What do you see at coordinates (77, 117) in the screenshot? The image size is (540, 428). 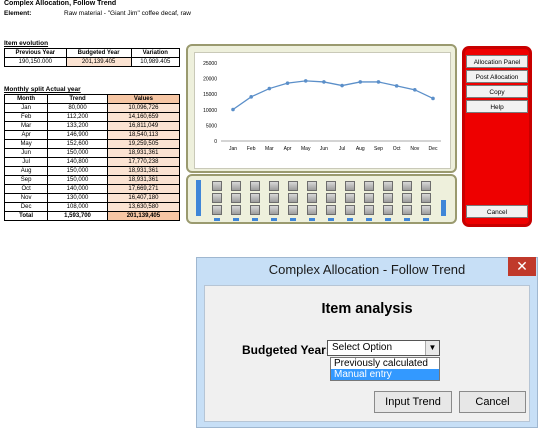 I see `trend-cell: 112,200` at bounding box center [77, 117].